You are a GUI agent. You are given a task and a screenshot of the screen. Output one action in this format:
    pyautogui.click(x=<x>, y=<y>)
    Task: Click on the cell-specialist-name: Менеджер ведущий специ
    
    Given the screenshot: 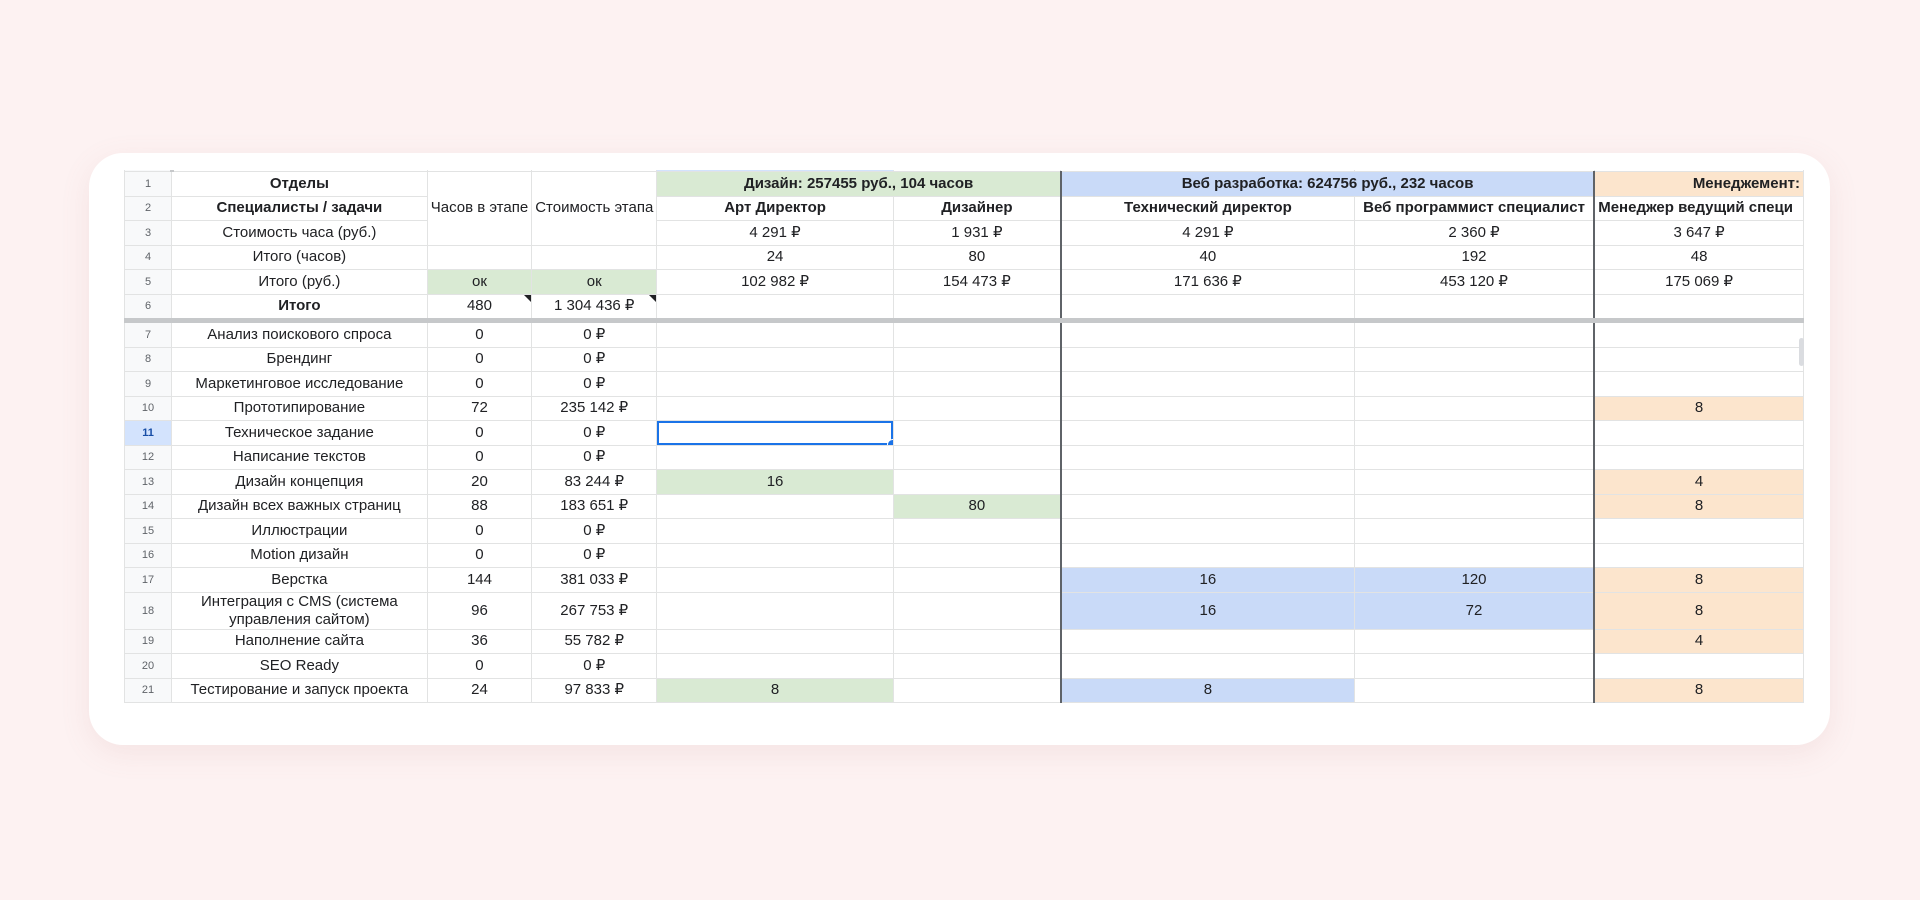 What is the action you would take?
    pyautogui.click(x=1698, y=208)
    